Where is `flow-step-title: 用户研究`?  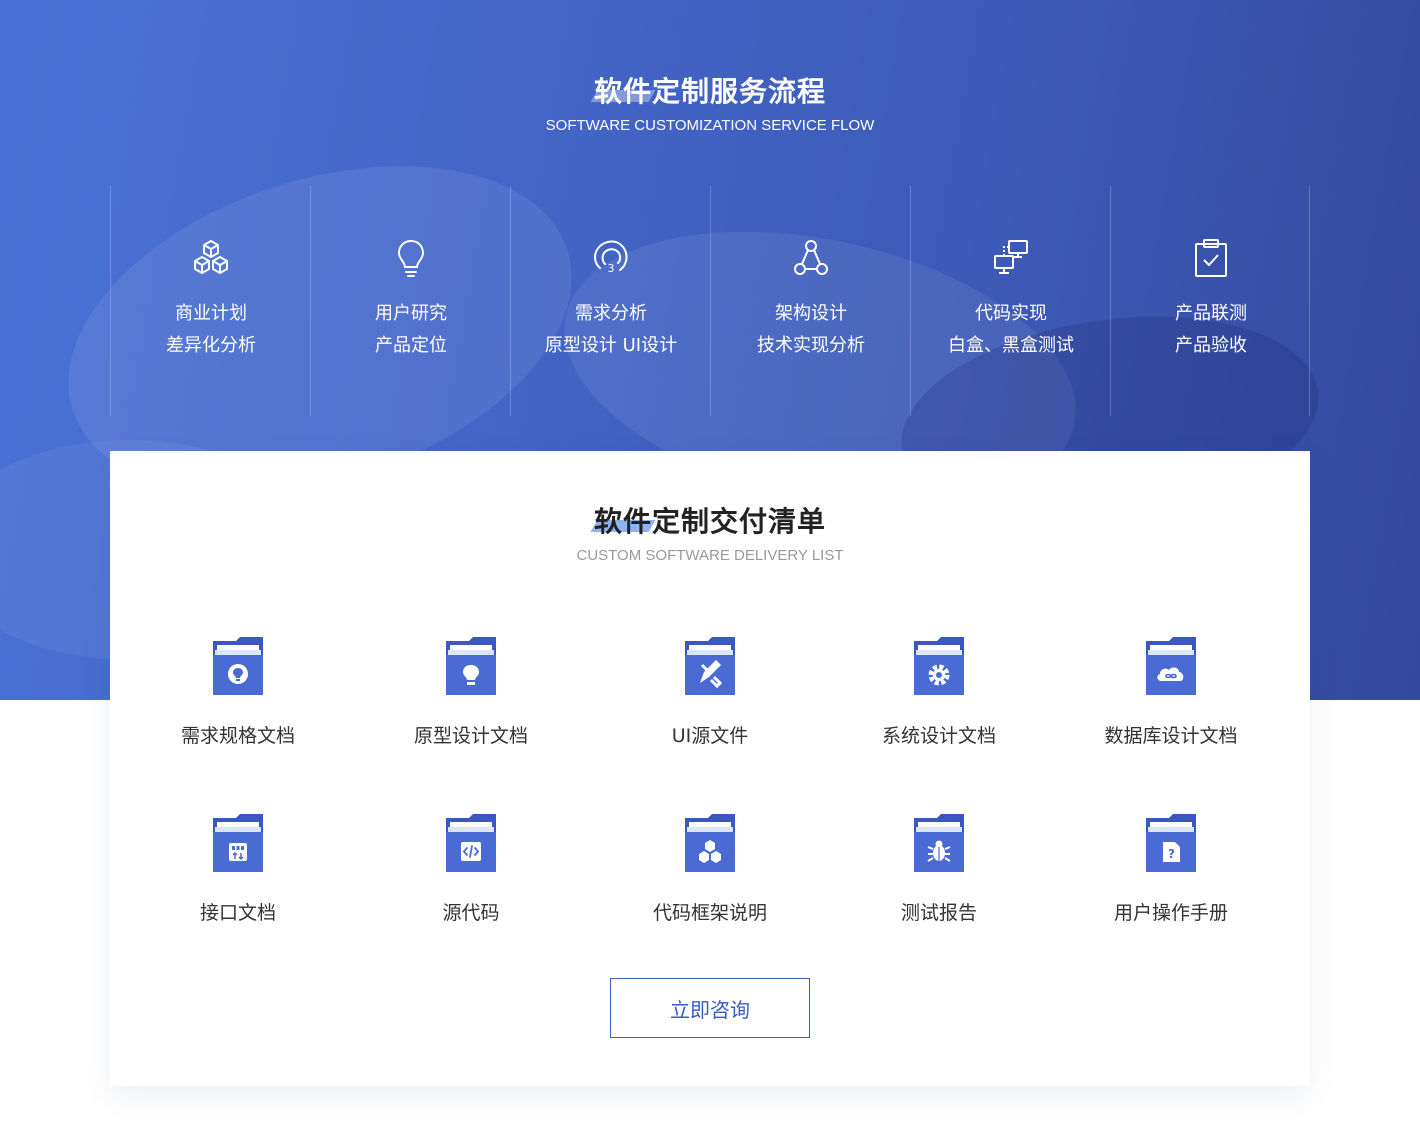 flow-step-title: 用户研究 is located at coordinates (411, 313).